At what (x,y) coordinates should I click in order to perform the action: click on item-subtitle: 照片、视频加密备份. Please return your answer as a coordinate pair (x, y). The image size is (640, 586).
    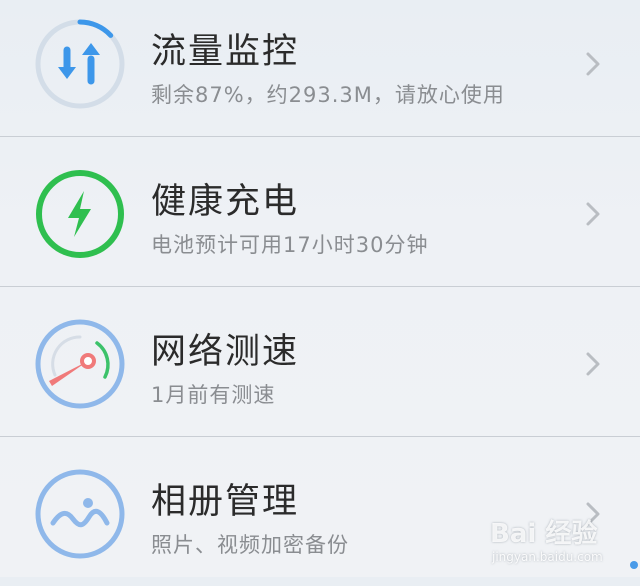
    Looking at the image, I should click on (250, 545).